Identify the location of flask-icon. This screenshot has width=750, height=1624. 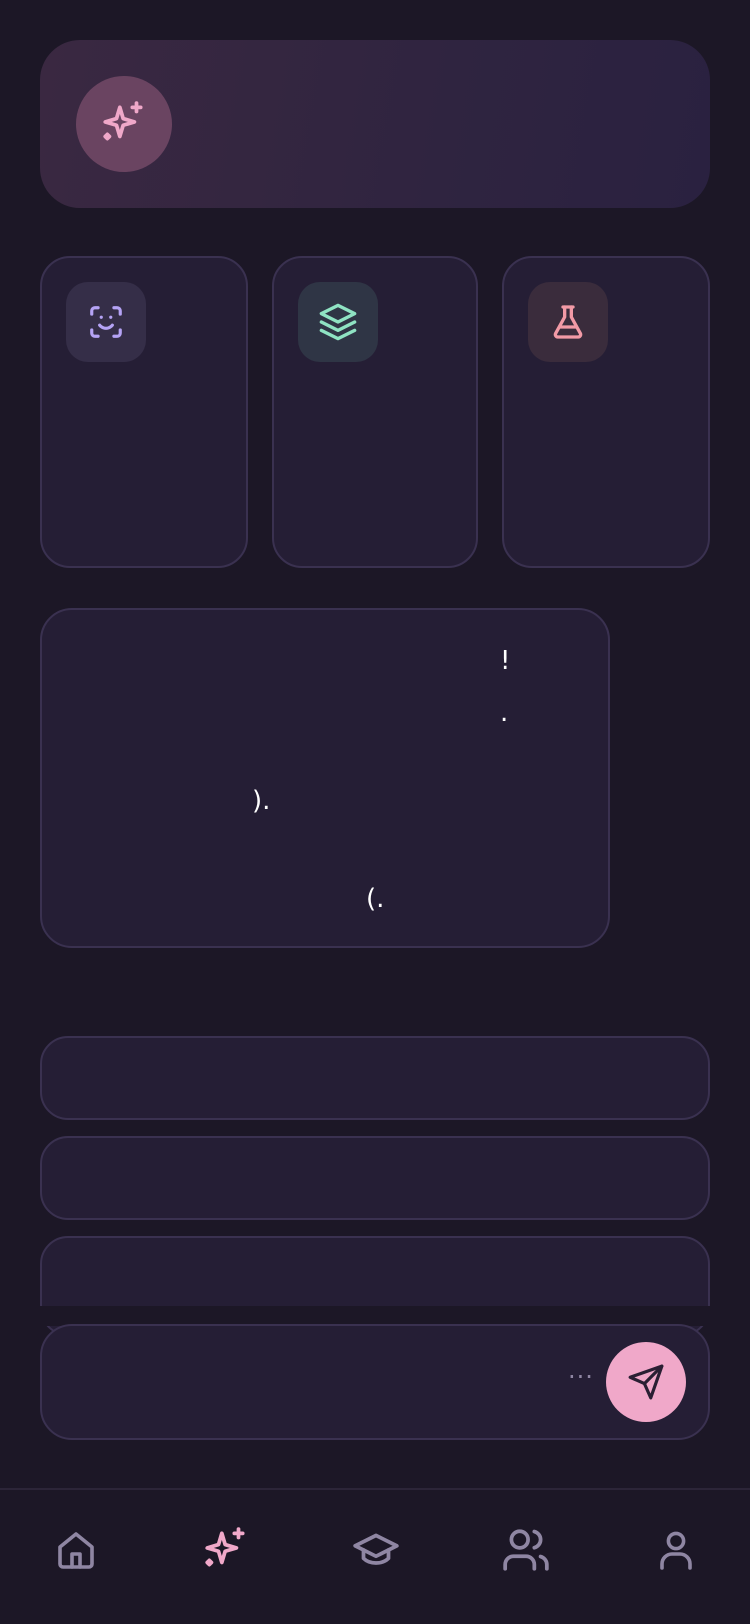
(568, 322).